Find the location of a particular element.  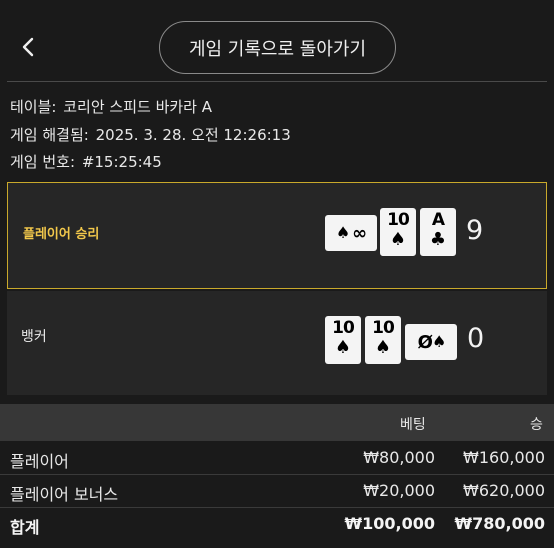

card-suit: ♣ is located at coordinates (438, 239).